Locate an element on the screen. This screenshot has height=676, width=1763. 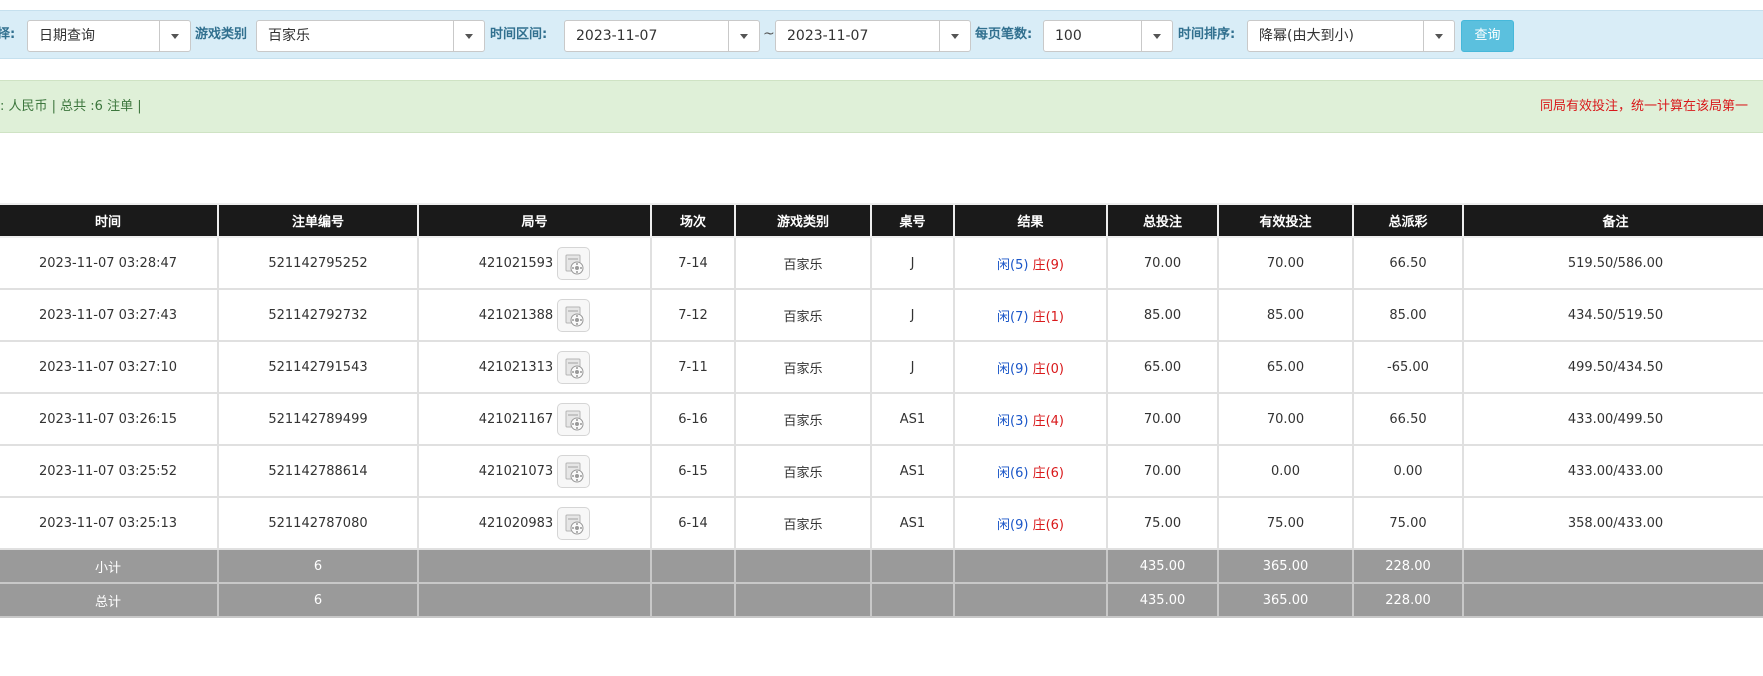
query-mode-label: 择: is located at coordinates (8, 34).